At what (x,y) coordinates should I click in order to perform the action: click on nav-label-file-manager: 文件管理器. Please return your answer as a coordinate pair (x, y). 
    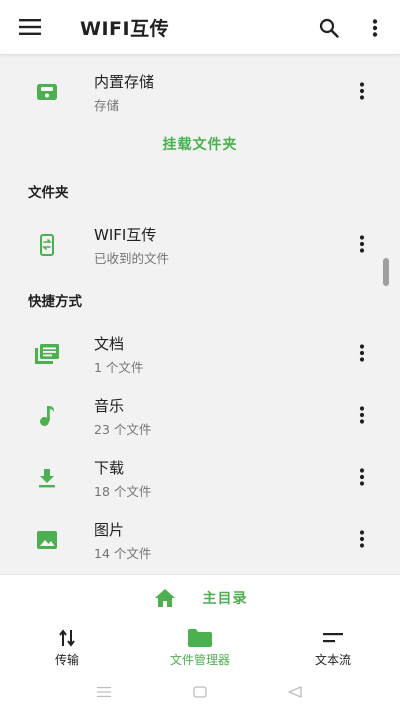
    Looking at the image, I should click on (199, 660).